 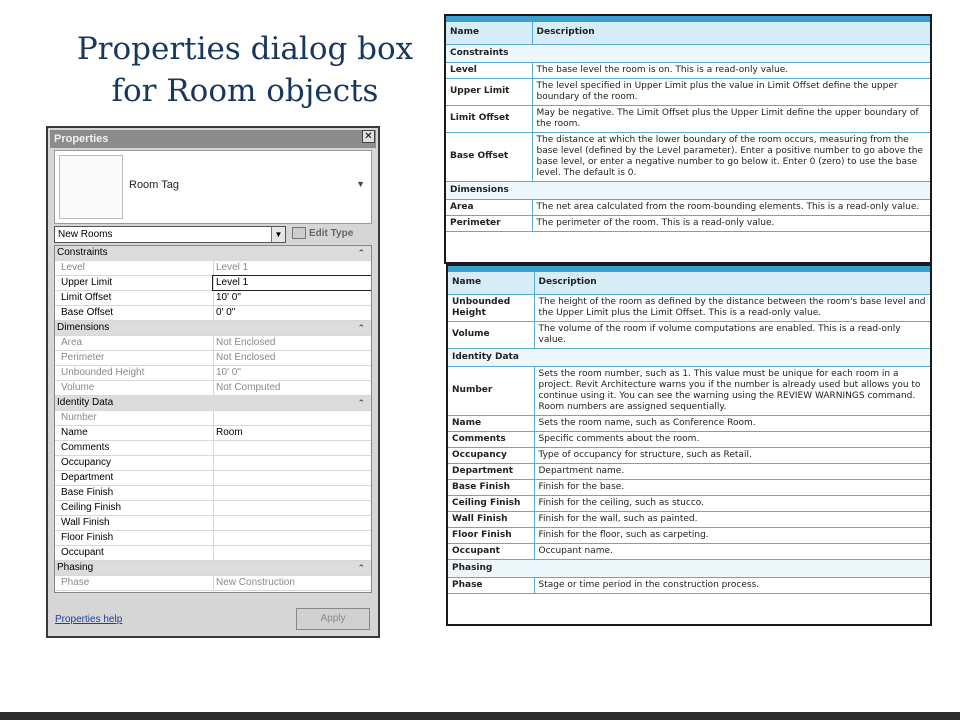 What do you see at coordinates (87, 312) in the screenshot?
I see `property-name: Base Offset` at bounding box center [87, 312].